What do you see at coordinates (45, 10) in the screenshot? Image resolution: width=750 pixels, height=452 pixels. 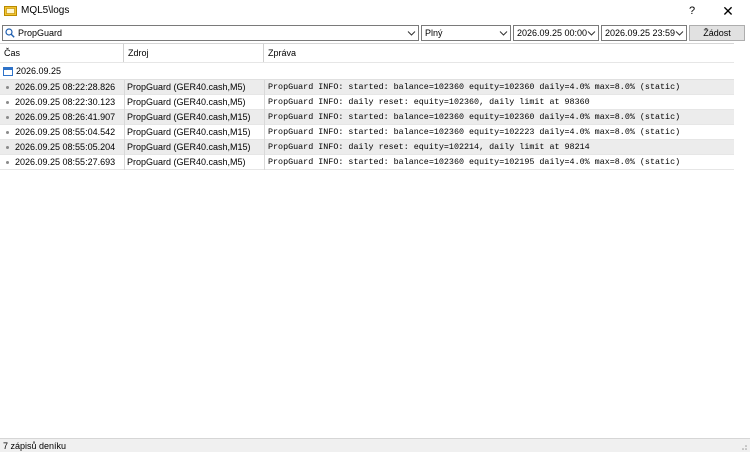 I see `window-title: MQL5\logs` at bounding box center [45, 10].